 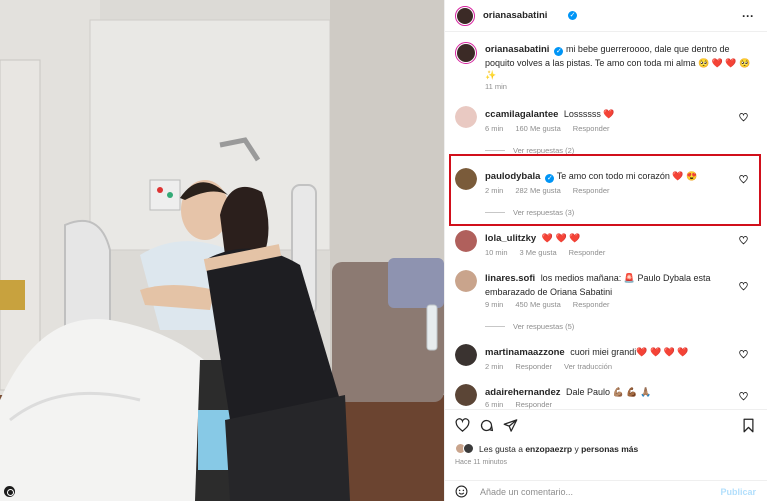 I want to click on like-heart-icon, so click(x=462, y=425).